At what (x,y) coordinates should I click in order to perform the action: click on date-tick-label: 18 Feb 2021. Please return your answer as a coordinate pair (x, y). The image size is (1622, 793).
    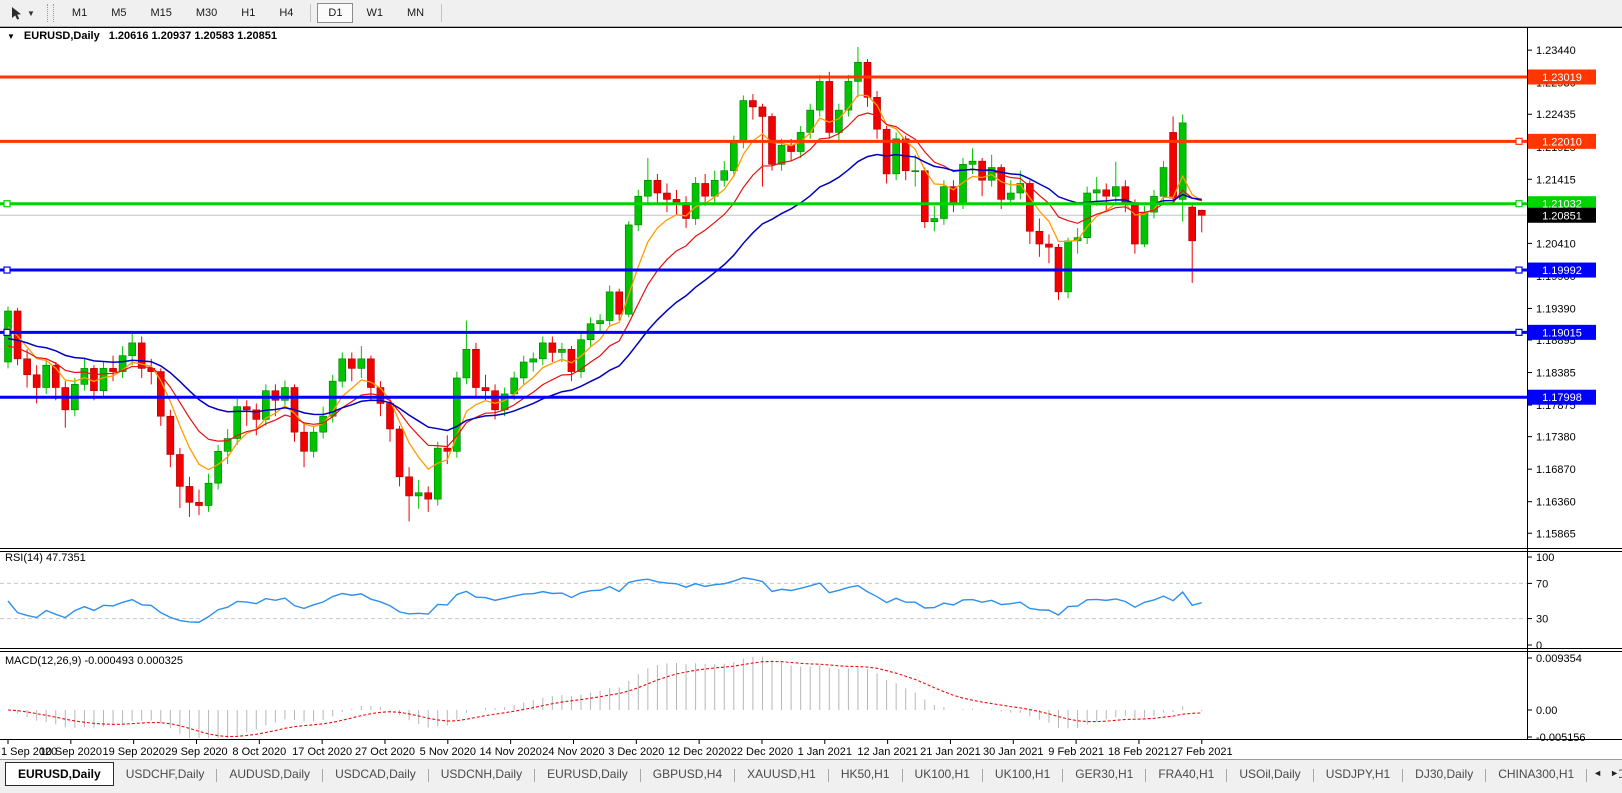
    Looking at the image, I should click on (1139, 752).